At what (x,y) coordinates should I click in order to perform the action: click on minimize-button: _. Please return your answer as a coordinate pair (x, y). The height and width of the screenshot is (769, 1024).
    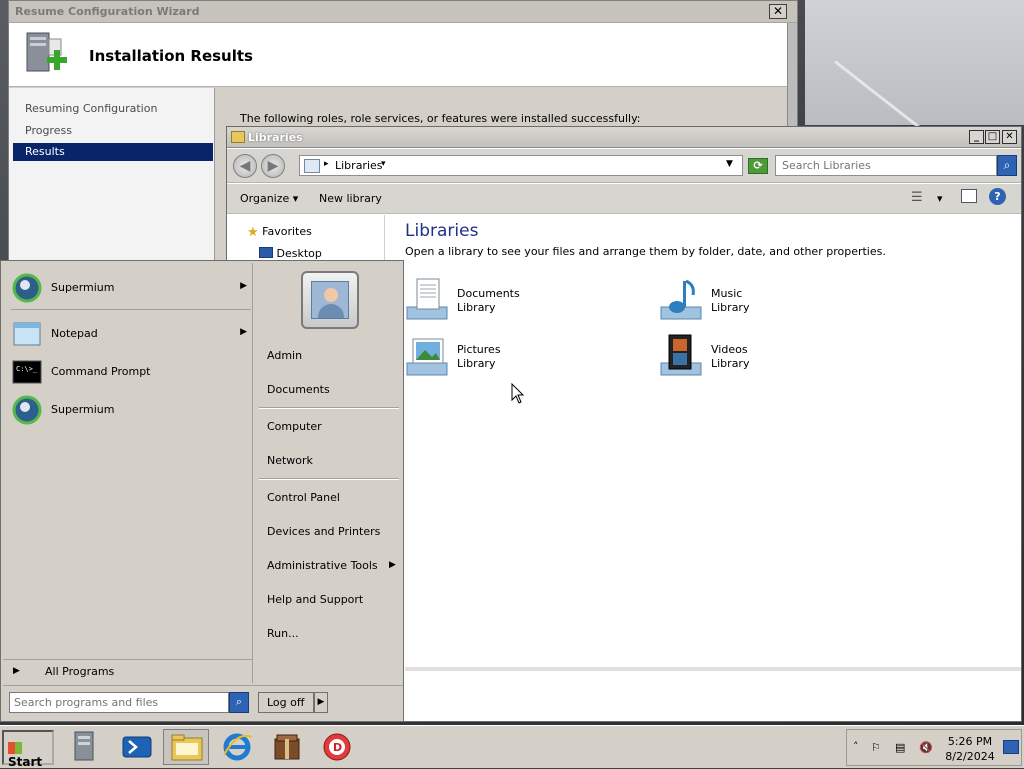
    Looking at the image, I should click on (976, 137).